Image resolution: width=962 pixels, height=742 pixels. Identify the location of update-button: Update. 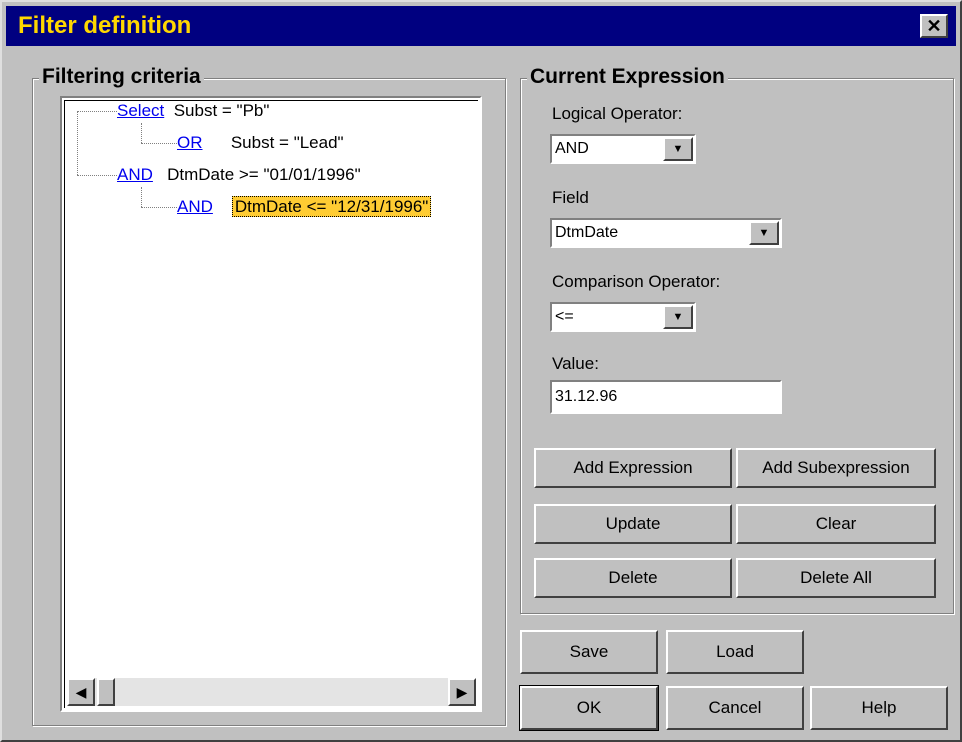
(633, 524).